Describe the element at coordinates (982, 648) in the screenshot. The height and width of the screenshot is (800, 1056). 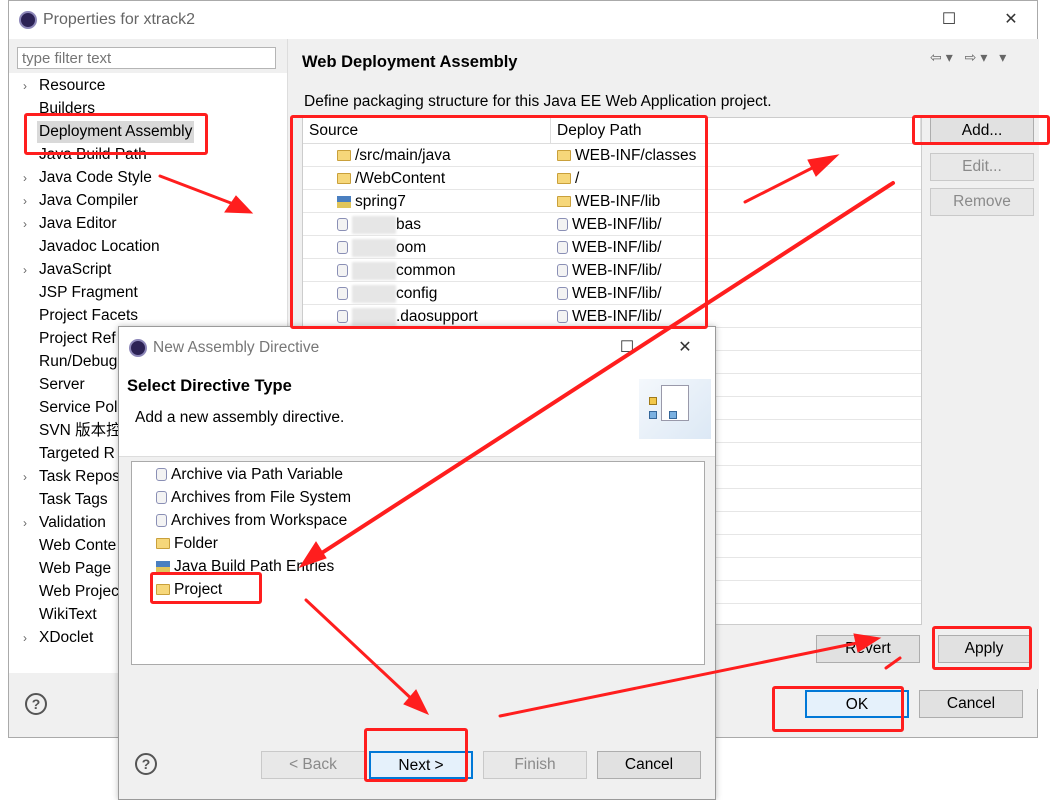
I see `highlight-apply-button` at that location.